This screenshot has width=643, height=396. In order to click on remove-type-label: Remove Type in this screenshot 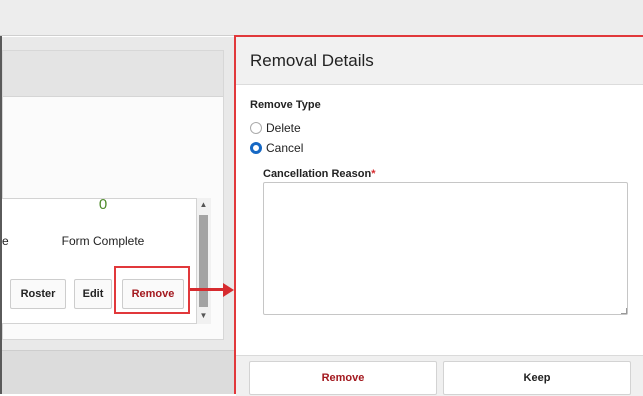, I will do `click(285, 105)`.